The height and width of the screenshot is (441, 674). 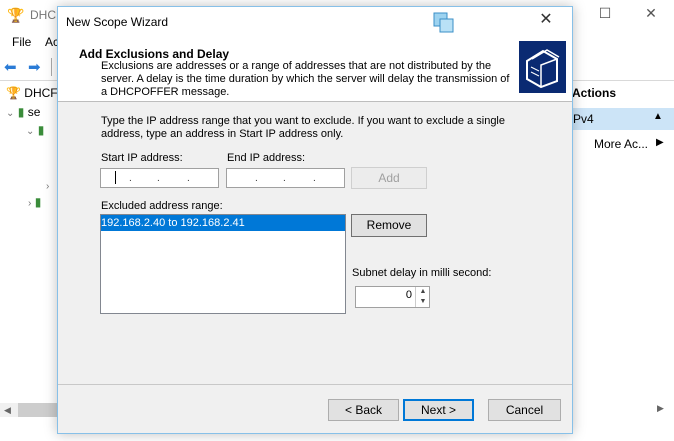 What do you see at coordinates (660, 142) in the screenshot?
I see `chevron-right-icon: ▶` at bounding box center [660, 142].